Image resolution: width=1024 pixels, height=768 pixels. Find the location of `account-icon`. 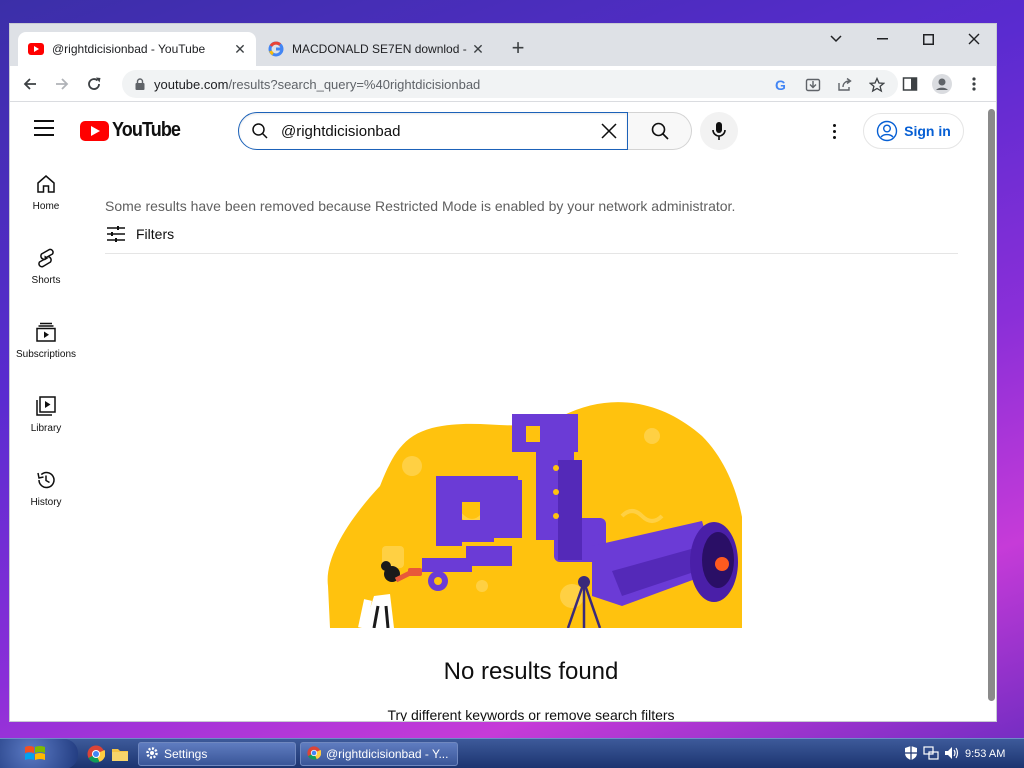

account-icon is located at coordinates (887, 131).